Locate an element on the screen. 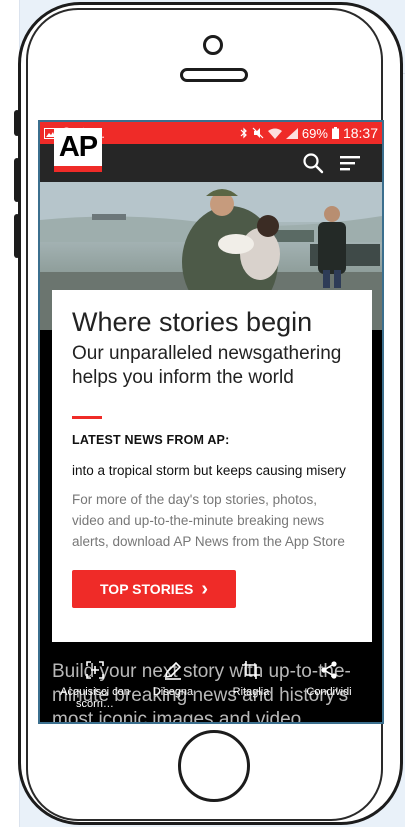 Image resolution: width=405 pixels, height=827 pixels. earpiece-speaker is located at coordinates (214, 75).